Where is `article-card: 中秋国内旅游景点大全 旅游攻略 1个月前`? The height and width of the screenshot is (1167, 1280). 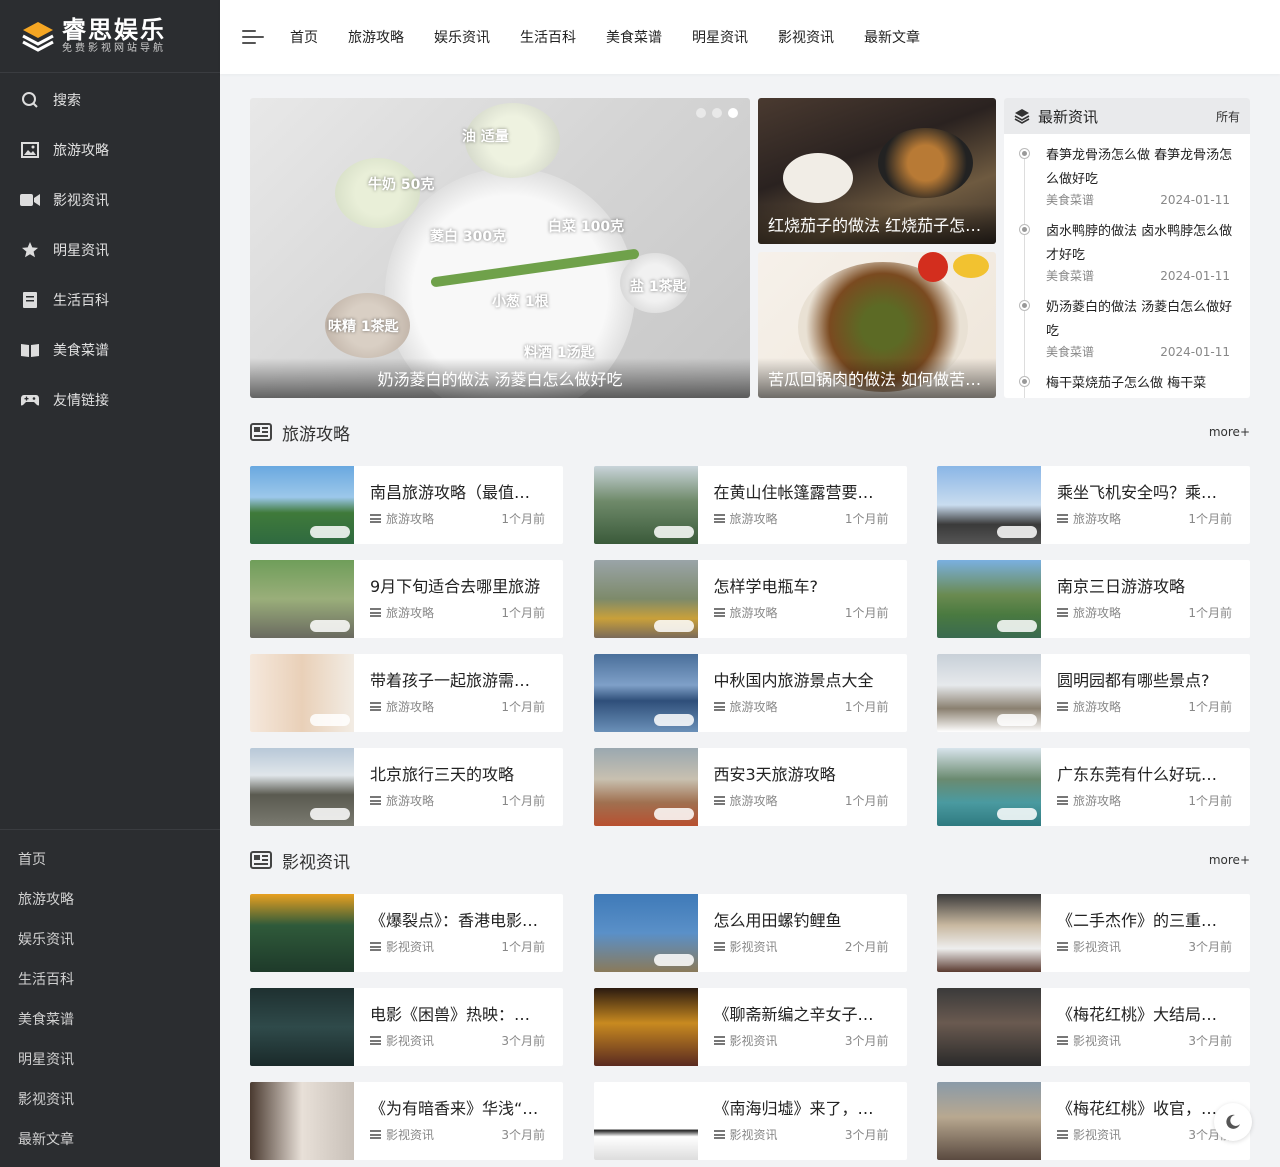
article-card: 中秋国内旅游景点大全 旅游攻略 1个月前 is located at coordinates (750, 693).